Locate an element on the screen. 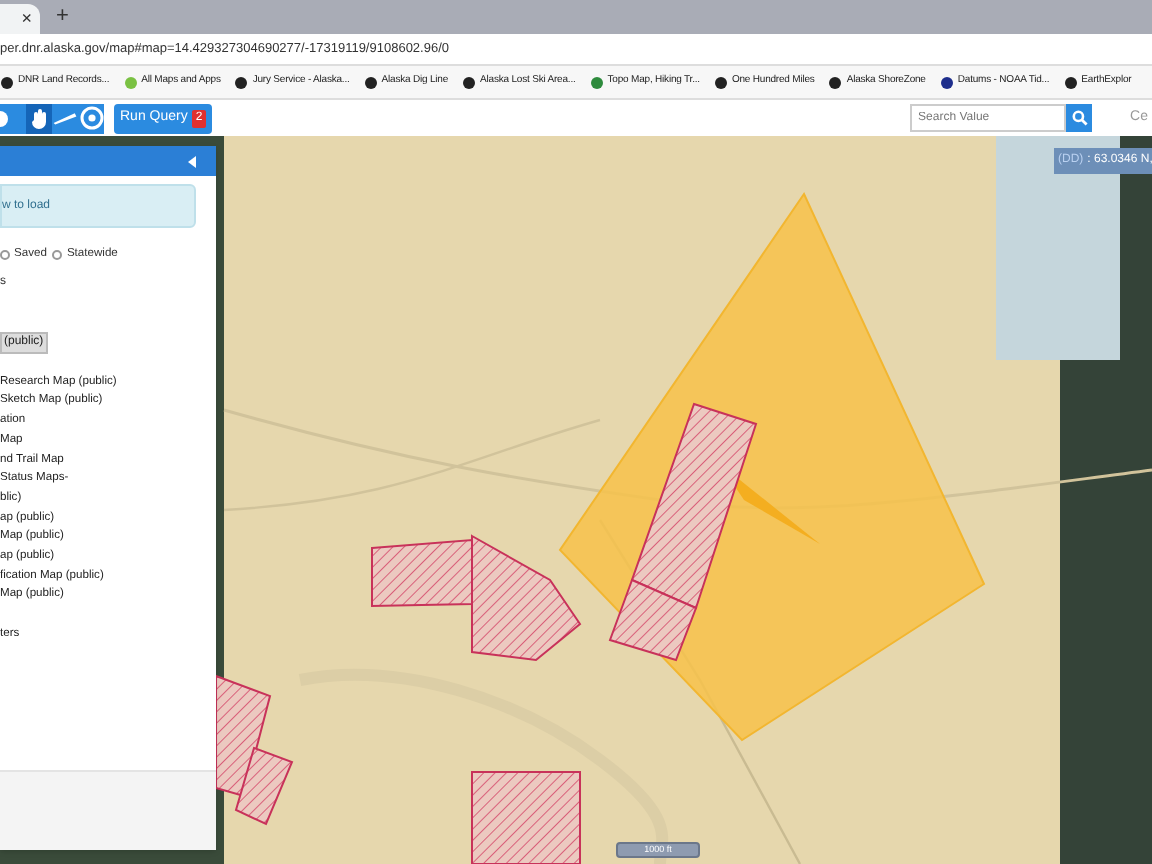  new-tab-button: + is located at coordinates (62, 17).